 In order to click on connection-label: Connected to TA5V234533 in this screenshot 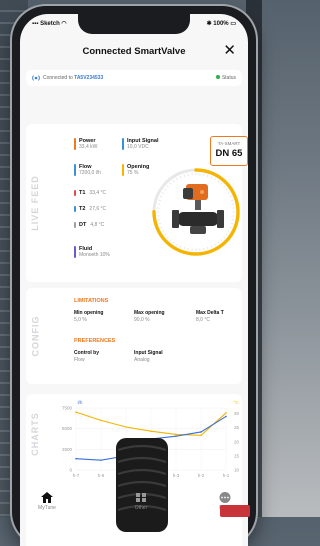, I will do `click(73, 78)`.